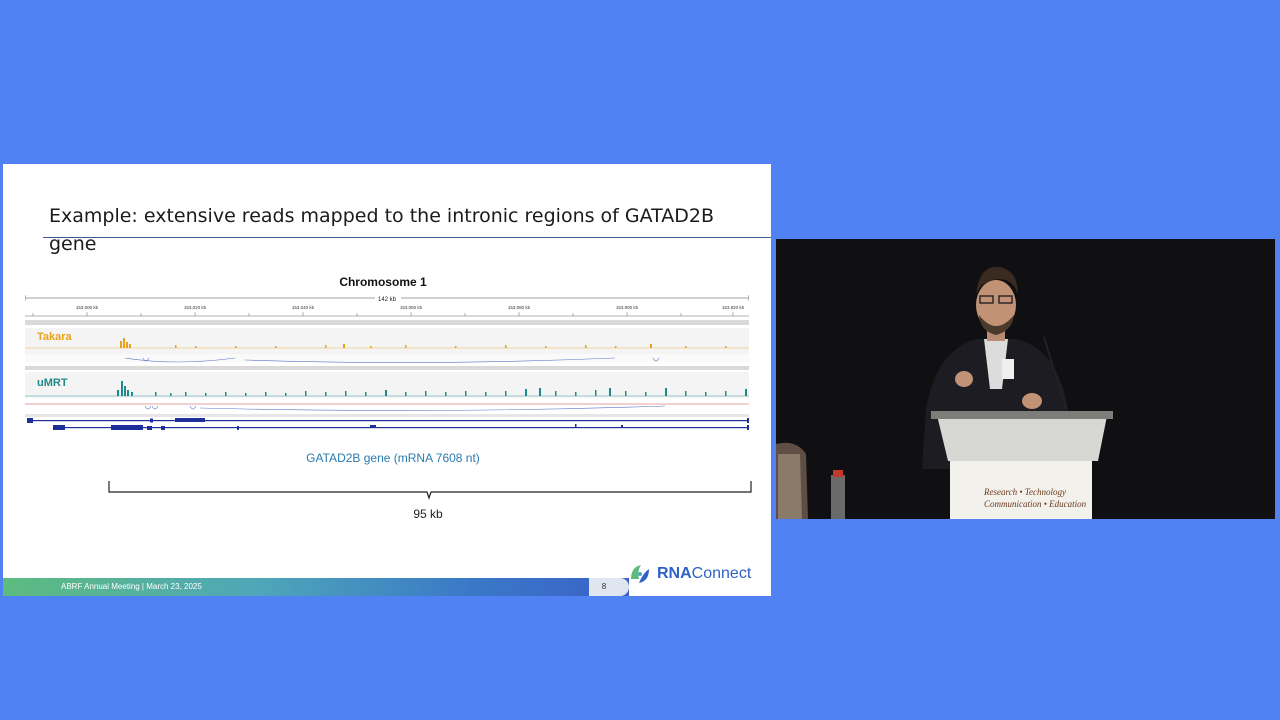 Image resolution: width=1280 pixels, height=720 pixels. Describe the element at coordinates (430, 490) in the screenshot. I see `span-brace` at that location.